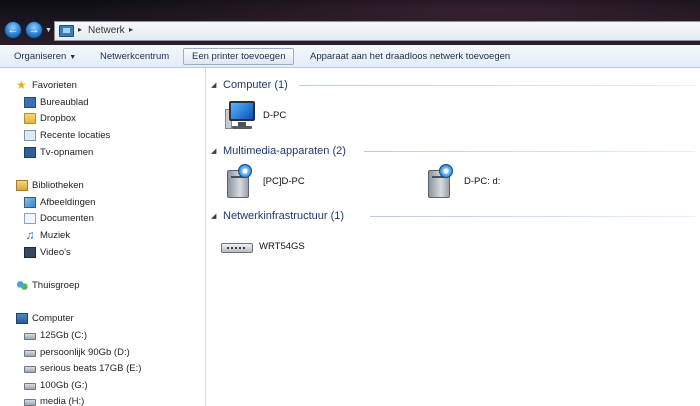 This screenshot has height=406, width=700. Describe the element at coordinates (62, 401) in the screenshot. I see `sidebar-item-label: media (H:)` at that location.